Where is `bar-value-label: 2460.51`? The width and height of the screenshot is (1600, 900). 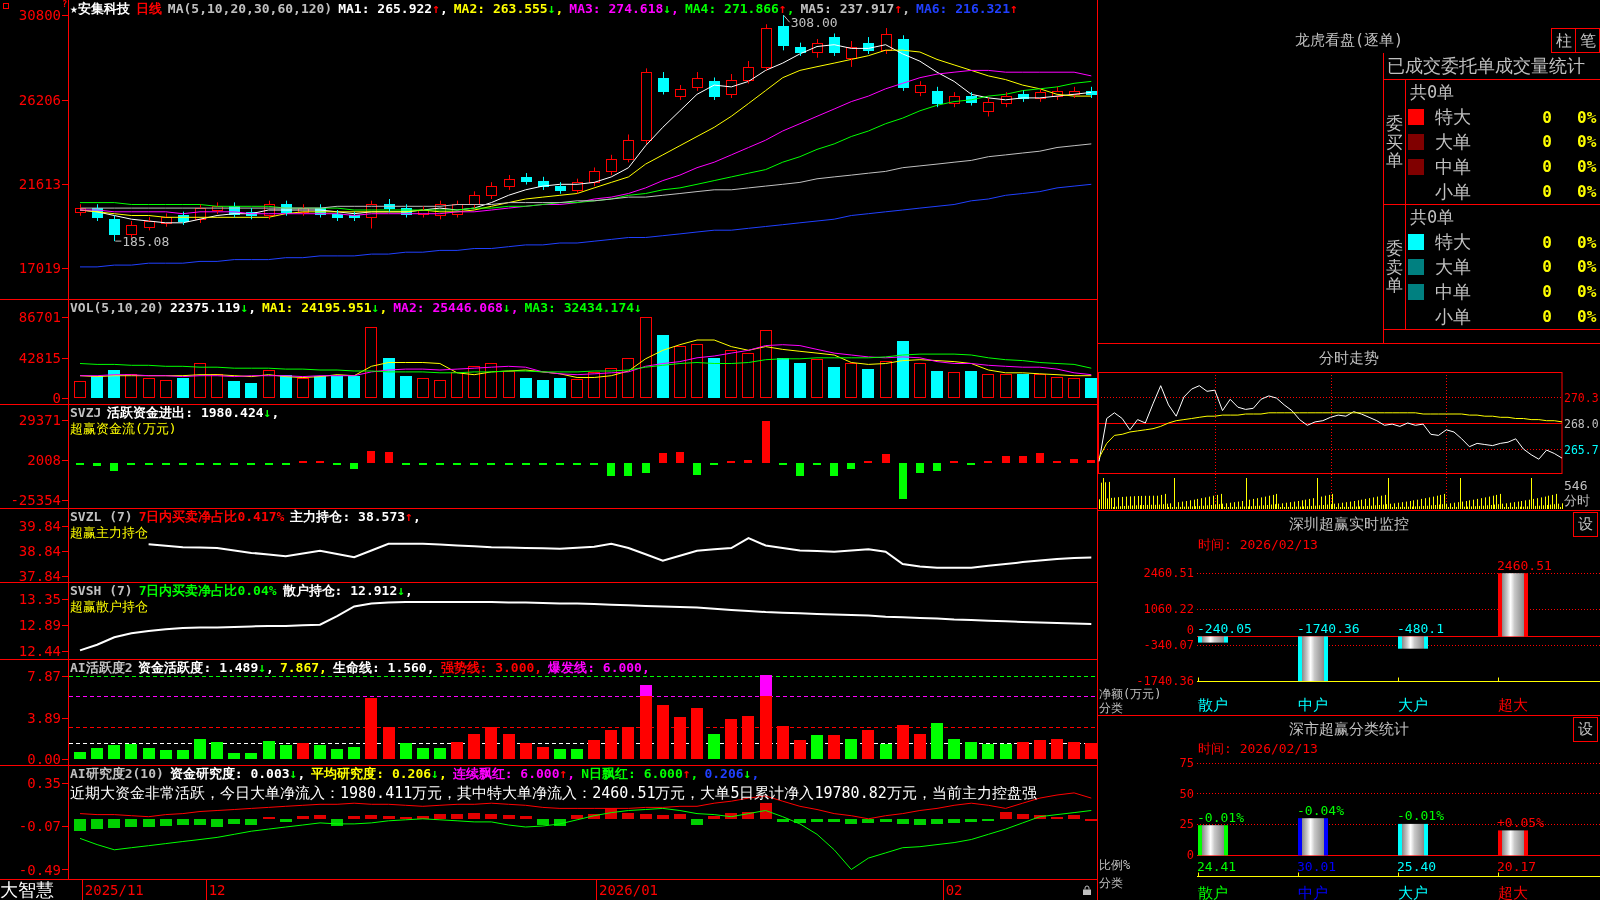 bar-value-label: 2460.51 is located at coordinates (1524, 565).